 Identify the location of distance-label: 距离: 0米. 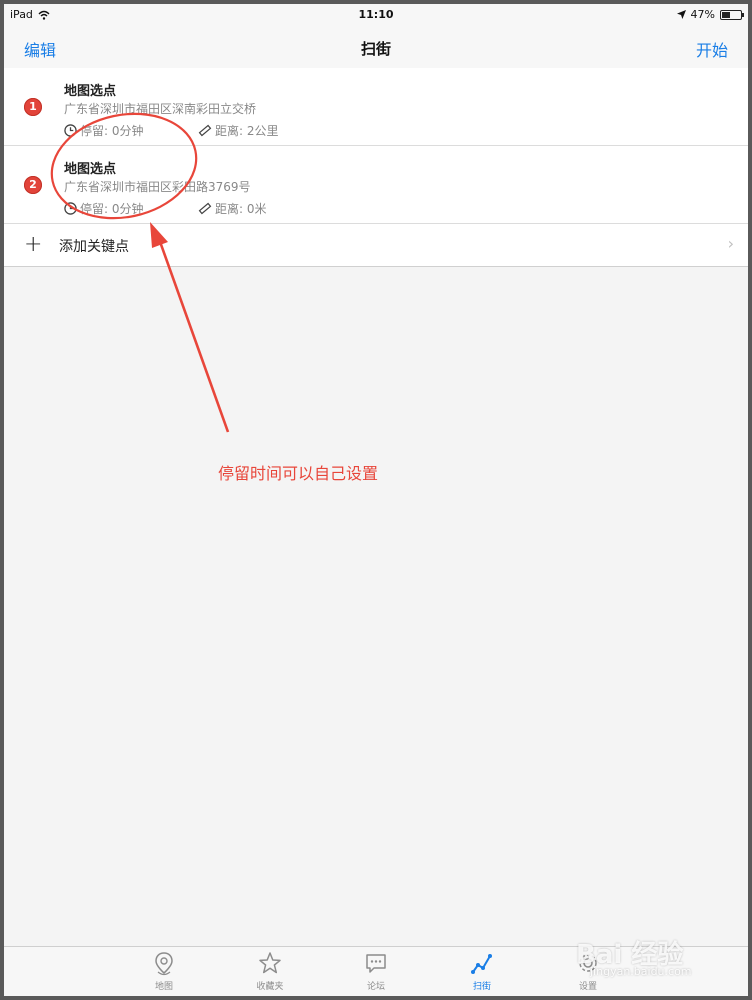
(241, 209).